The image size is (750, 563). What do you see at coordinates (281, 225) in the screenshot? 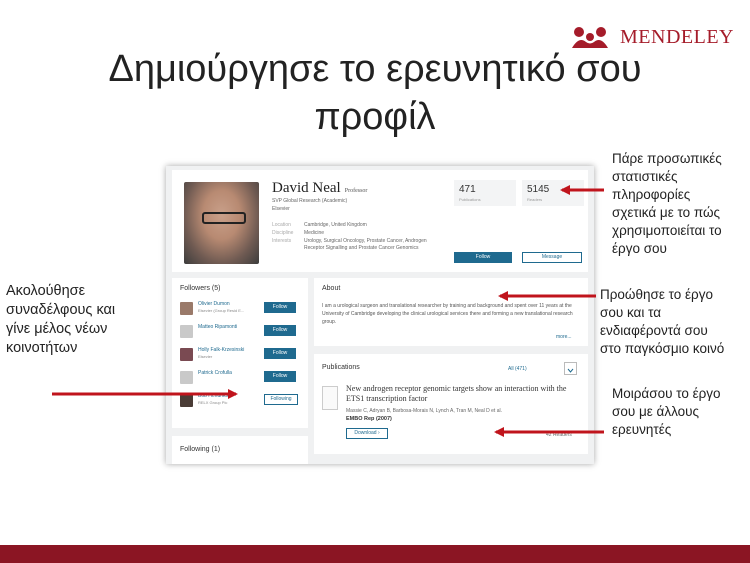
I see `location-label: Location` at bounding box center [281, 225].